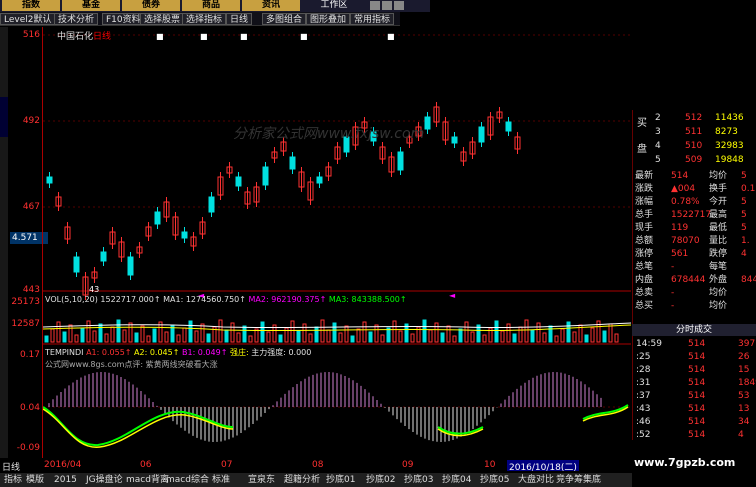  I want to click on date-tick: 08, so click(318, 465).